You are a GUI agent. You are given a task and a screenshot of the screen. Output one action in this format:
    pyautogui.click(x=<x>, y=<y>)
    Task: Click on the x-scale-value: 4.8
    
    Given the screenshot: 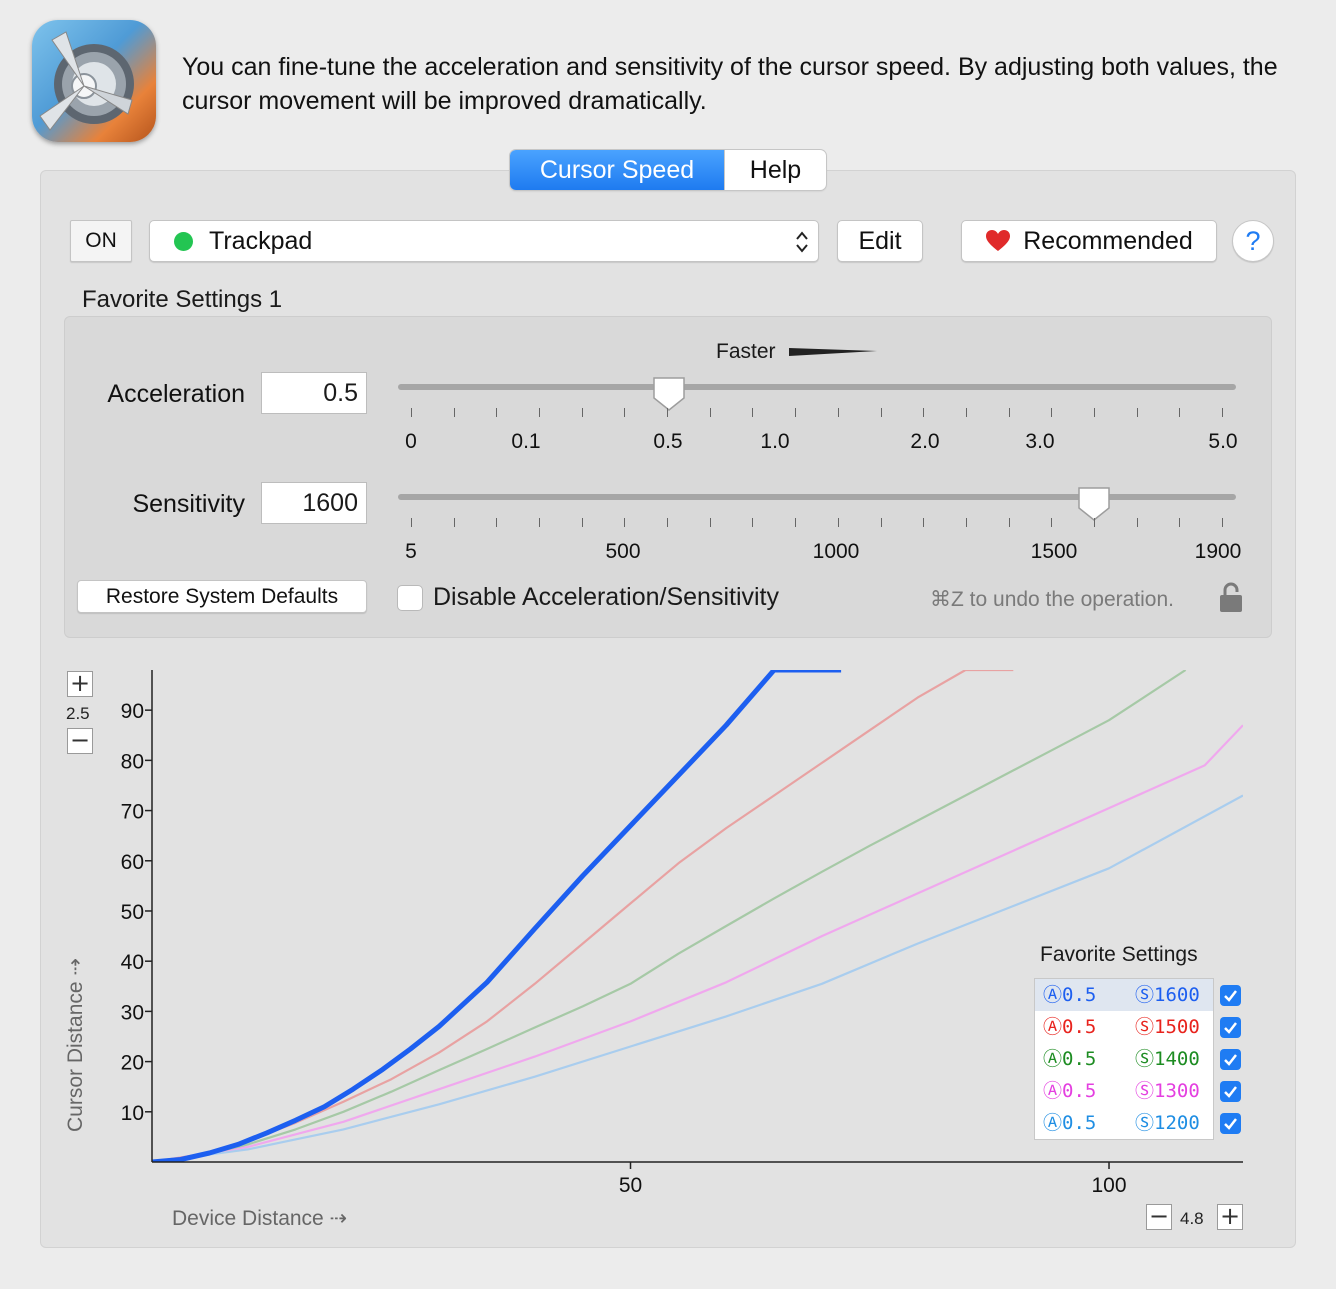 What is the action you would take?
    pyautogui.click(x=1192, y=1218)
    